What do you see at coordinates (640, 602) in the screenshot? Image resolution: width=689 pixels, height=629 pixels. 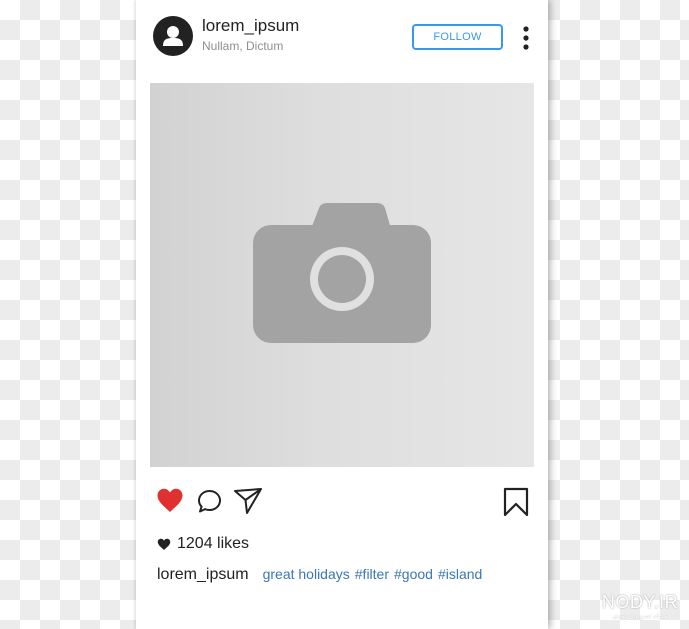 I see `watermark-logo: NODY.IR` at bounding box center [640, 602].